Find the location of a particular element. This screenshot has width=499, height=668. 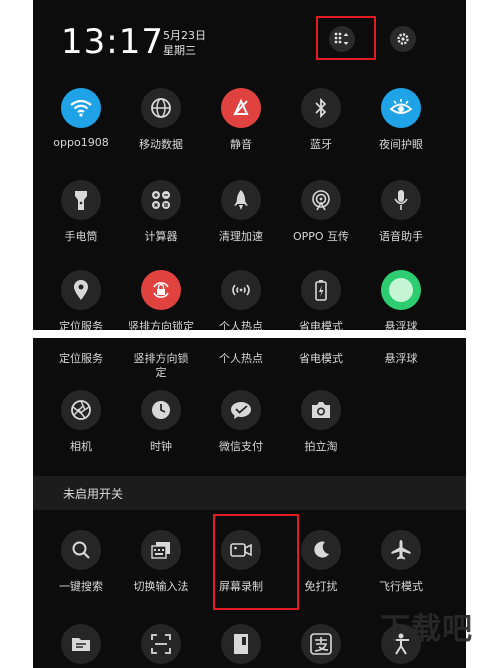

location-pin-icon is located at coordinates (81, 290).